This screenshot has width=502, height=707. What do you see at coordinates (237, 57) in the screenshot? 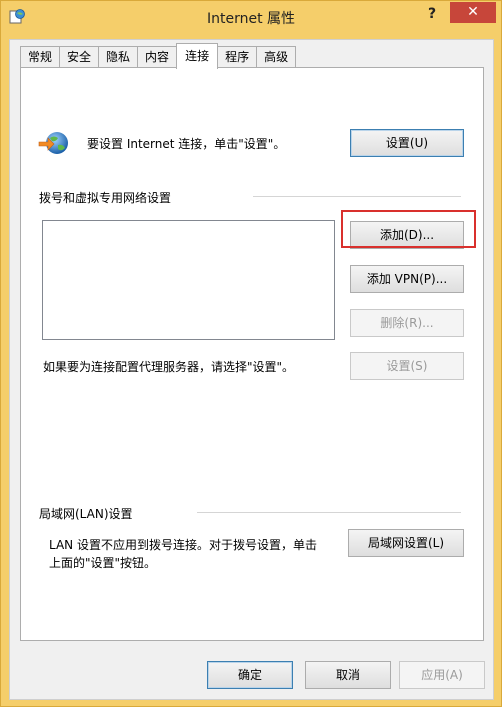
I see `tab-programs: 程序` at bounding box center [237, 57].